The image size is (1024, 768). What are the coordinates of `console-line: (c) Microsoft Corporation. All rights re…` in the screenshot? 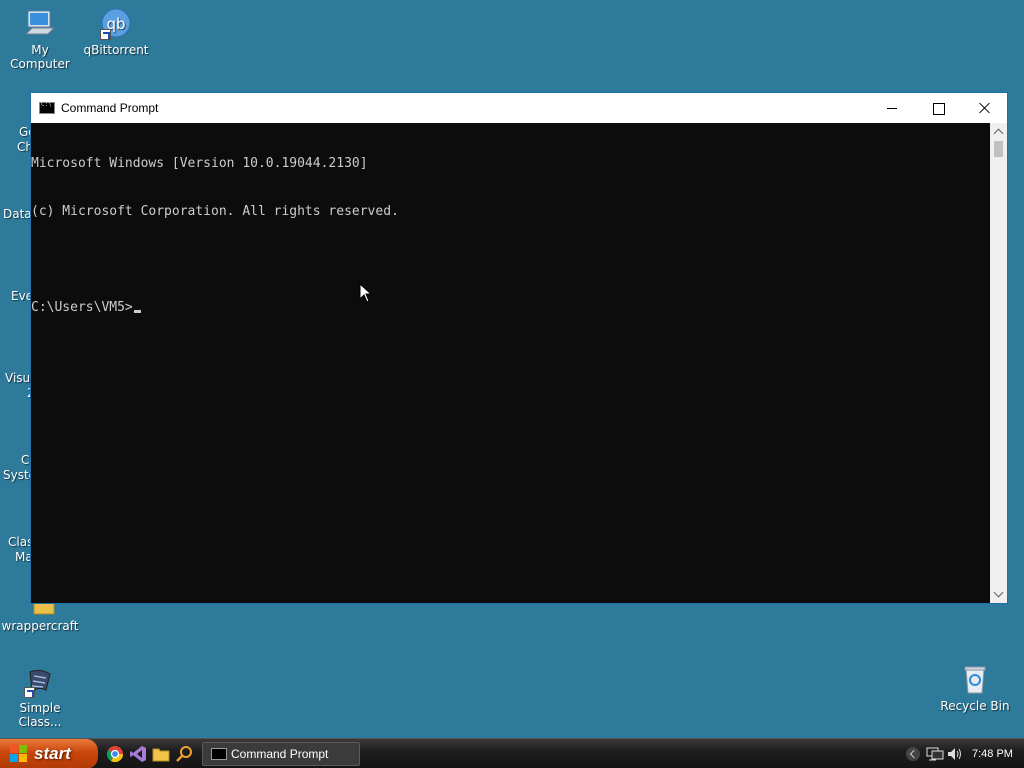 It's located at (215, 211).